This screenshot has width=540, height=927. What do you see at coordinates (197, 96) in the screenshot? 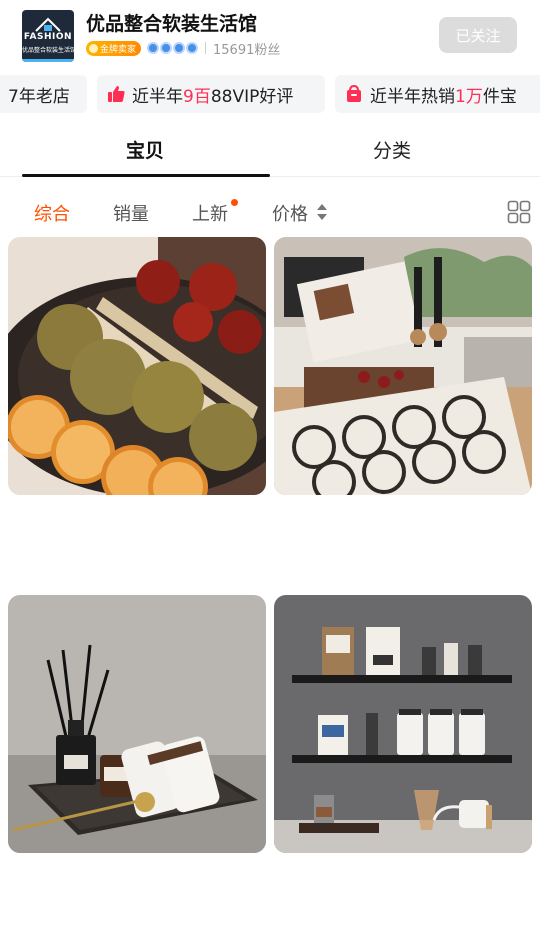
I see `tag-vip-highlight: 9百` at bounding box center [197, 96].